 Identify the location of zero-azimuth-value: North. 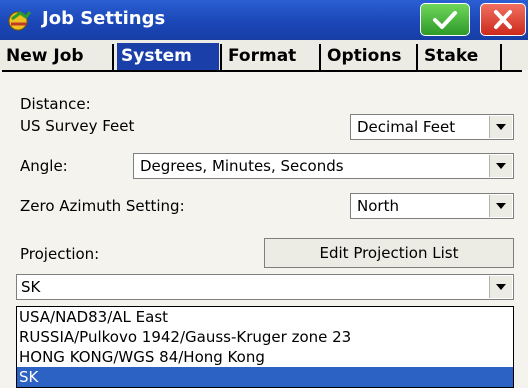
(378, 206).